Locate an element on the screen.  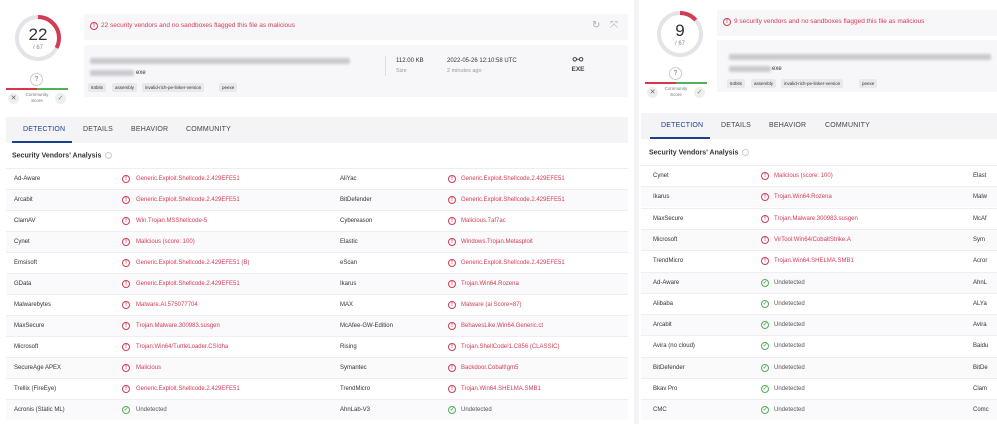
vendor-name: BitDe is located at coordinates (980, 367).